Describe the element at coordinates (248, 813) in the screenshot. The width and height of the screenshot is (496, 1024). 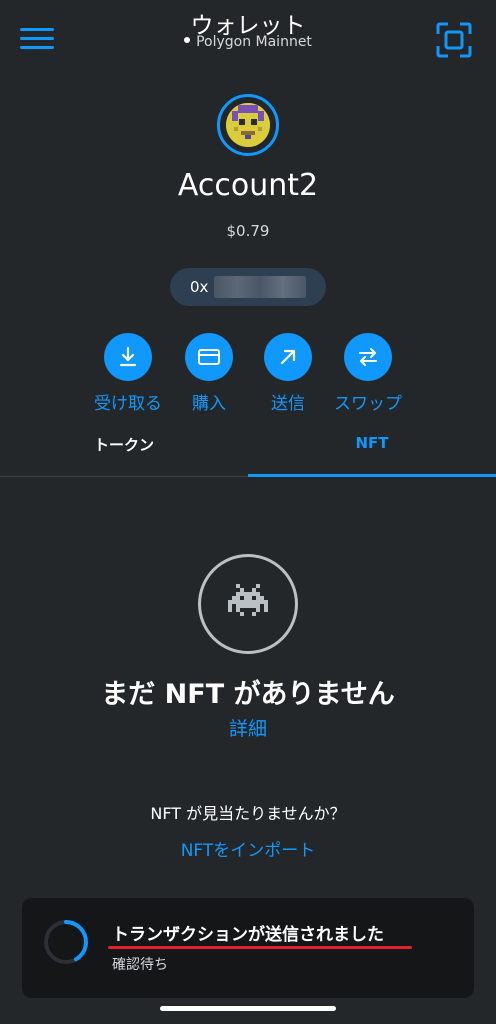
I see `nft-not-found-text: NFT が見当たりませんか？` at that location.